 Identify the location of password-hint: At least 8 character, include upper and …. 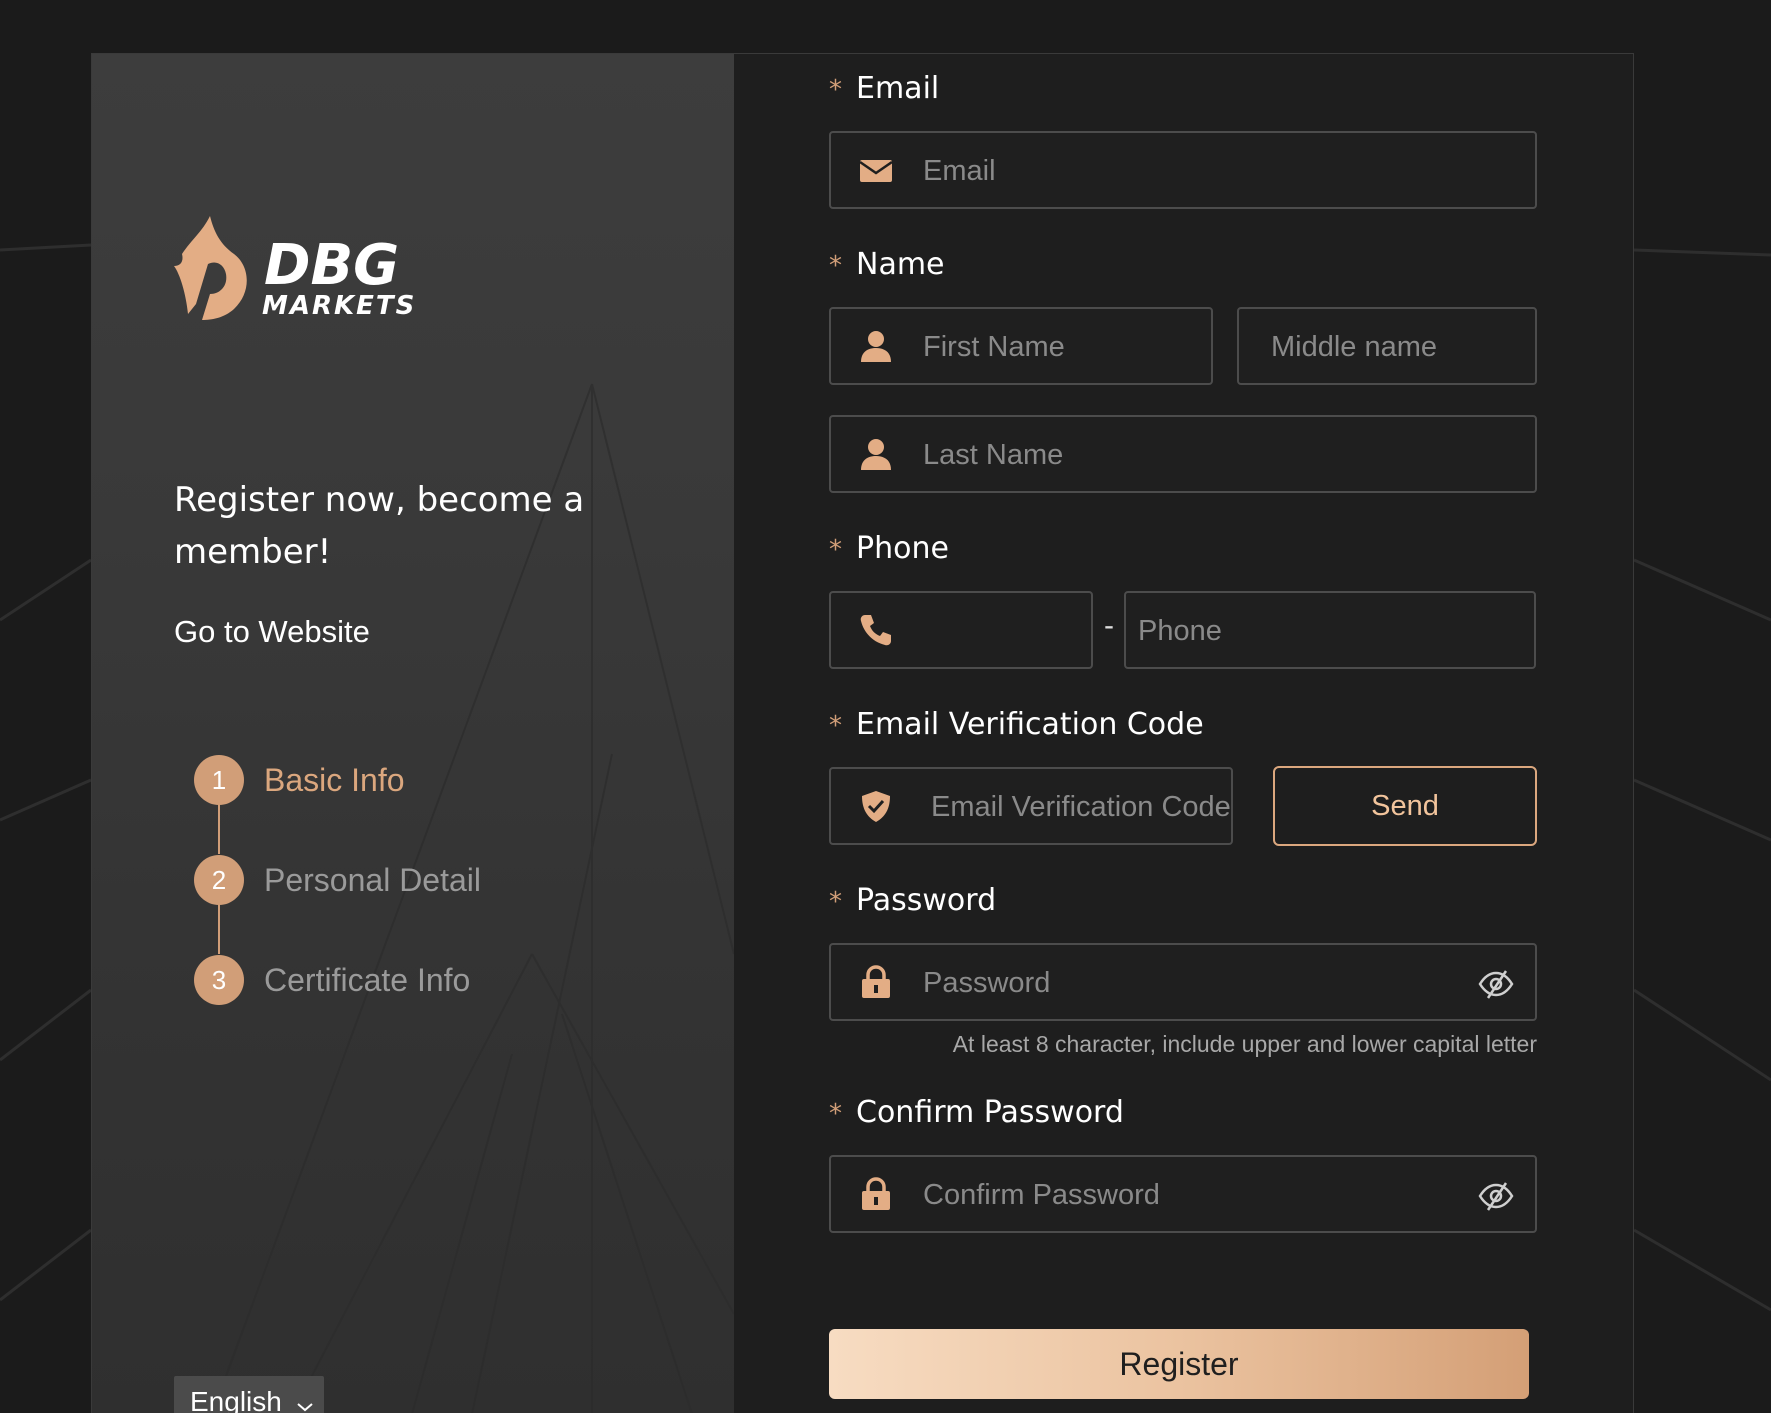
(1244, 1044).